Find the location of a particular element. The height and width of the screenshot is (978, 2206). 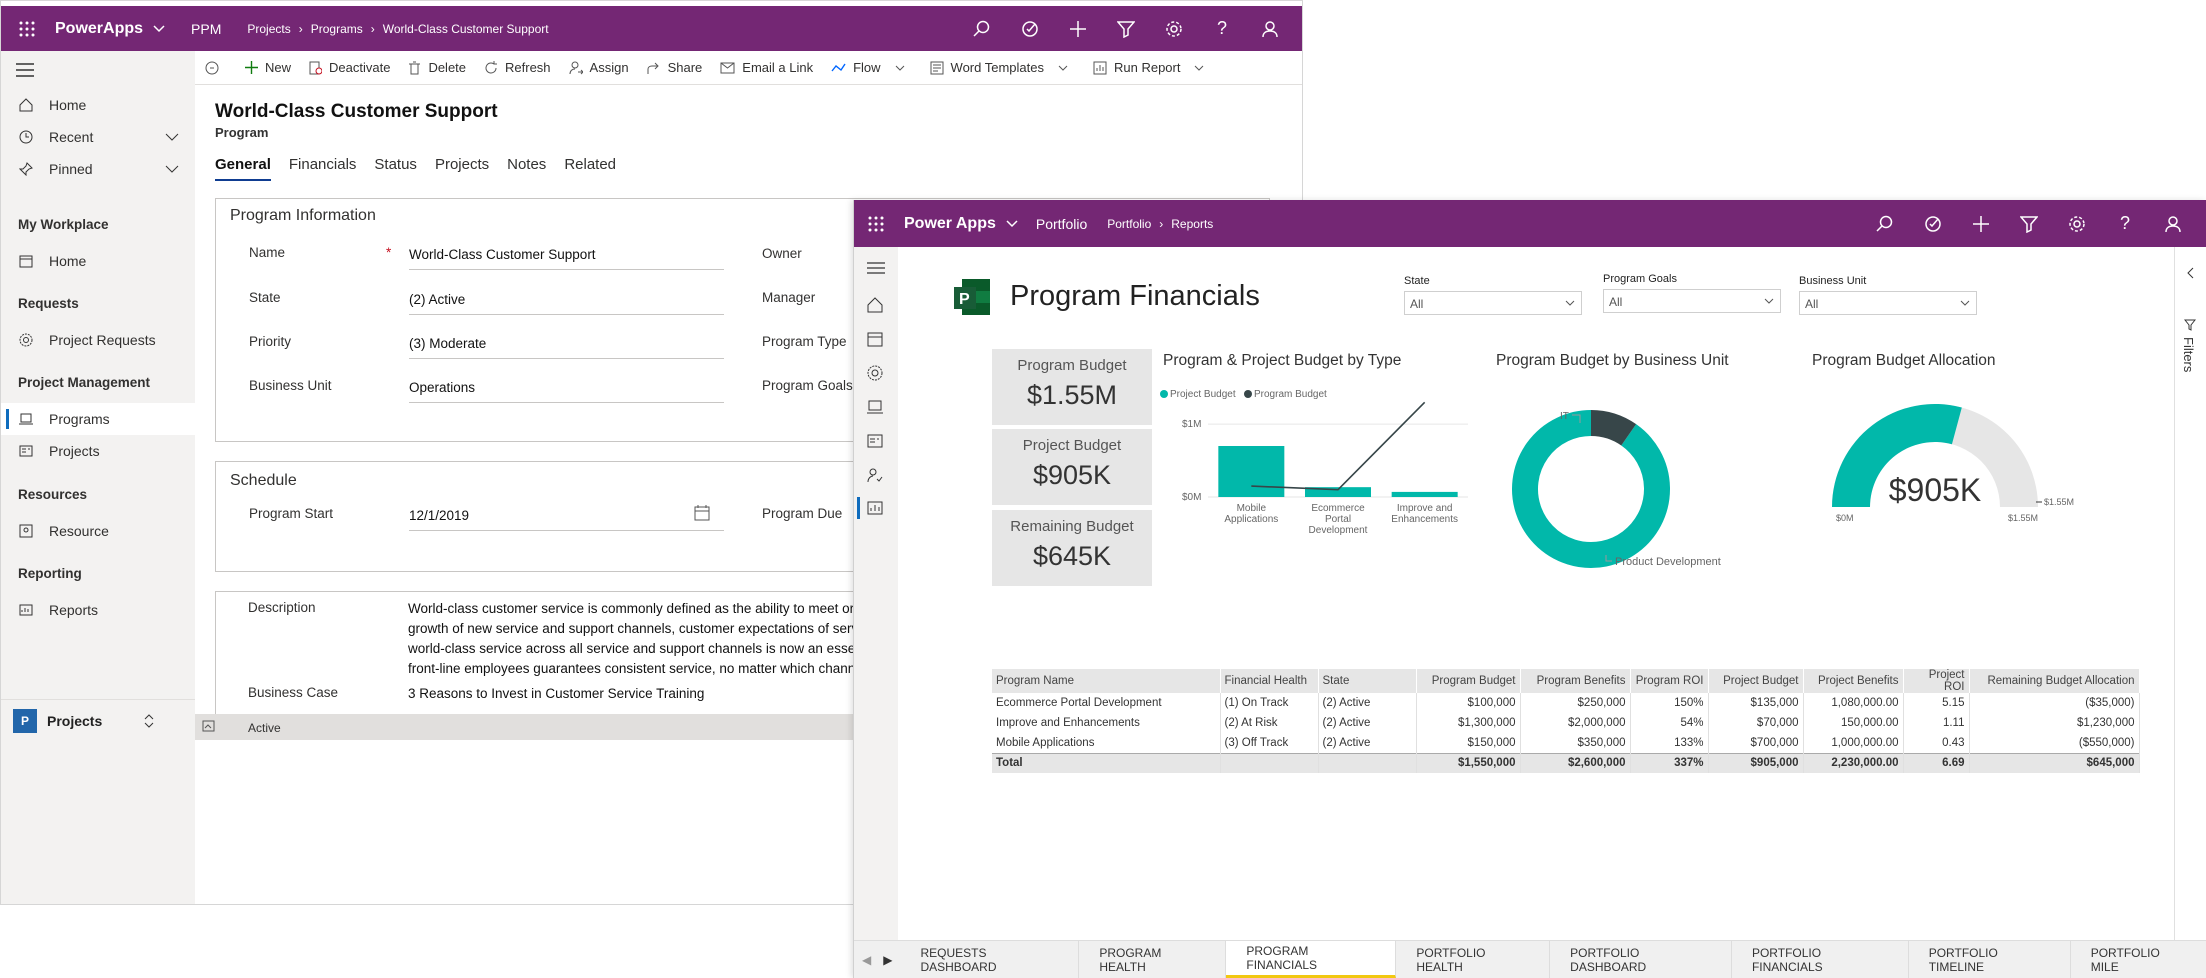

share-button: Share is located at coordinates (675, 67).